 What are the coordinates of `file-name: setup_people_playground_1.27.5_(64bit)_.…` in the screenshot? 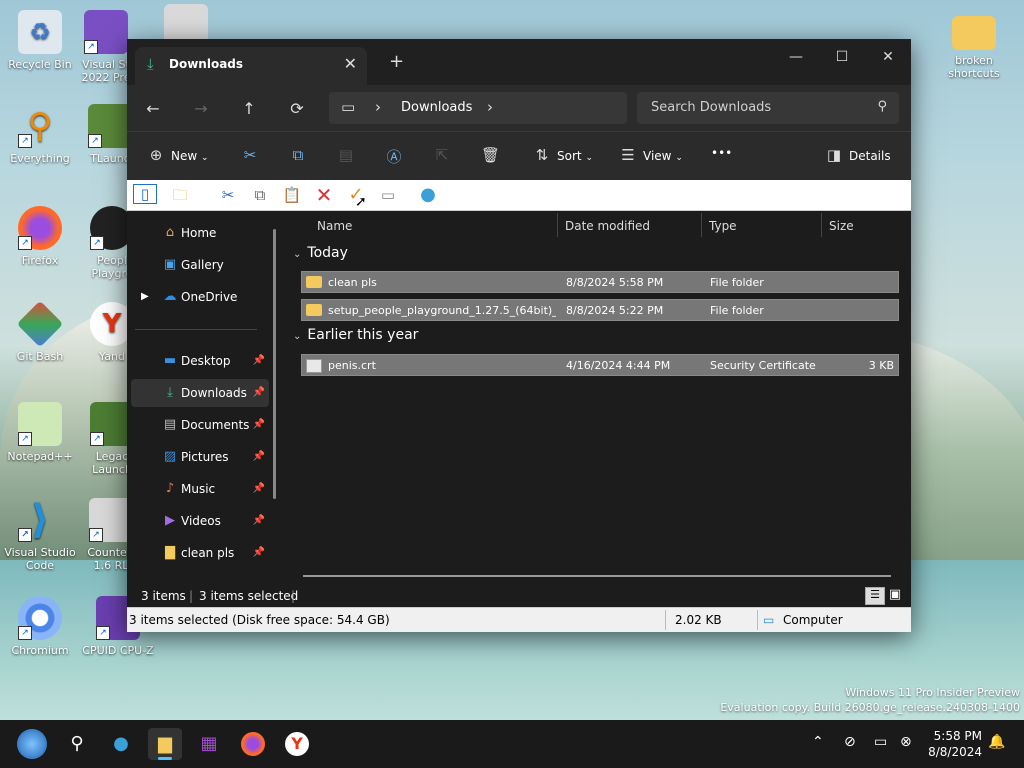 It's located at (442, 310).